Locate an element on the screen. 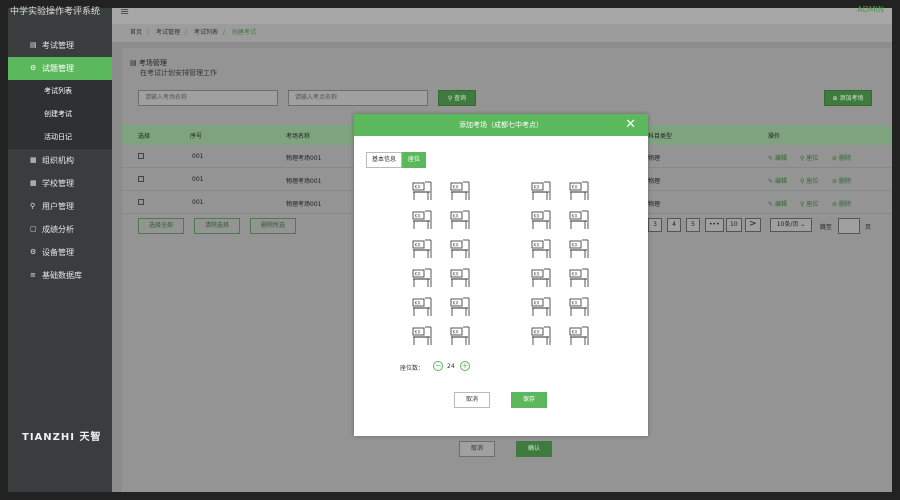 This screenshot has width=900, height=500. jump-page-input is located at coordinates (849, 226).